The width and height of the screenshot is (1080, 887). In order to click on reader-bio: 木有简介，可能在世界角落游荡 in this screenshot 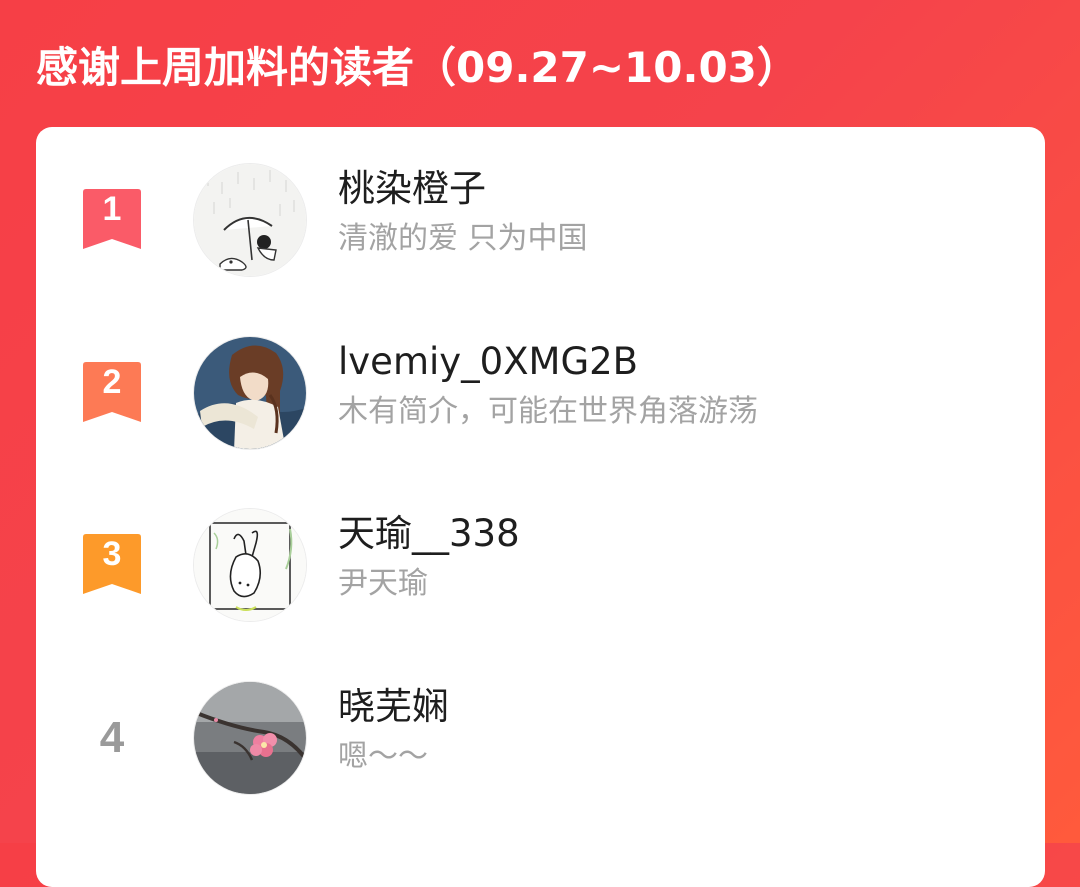, I will do `click(548, 411)`.